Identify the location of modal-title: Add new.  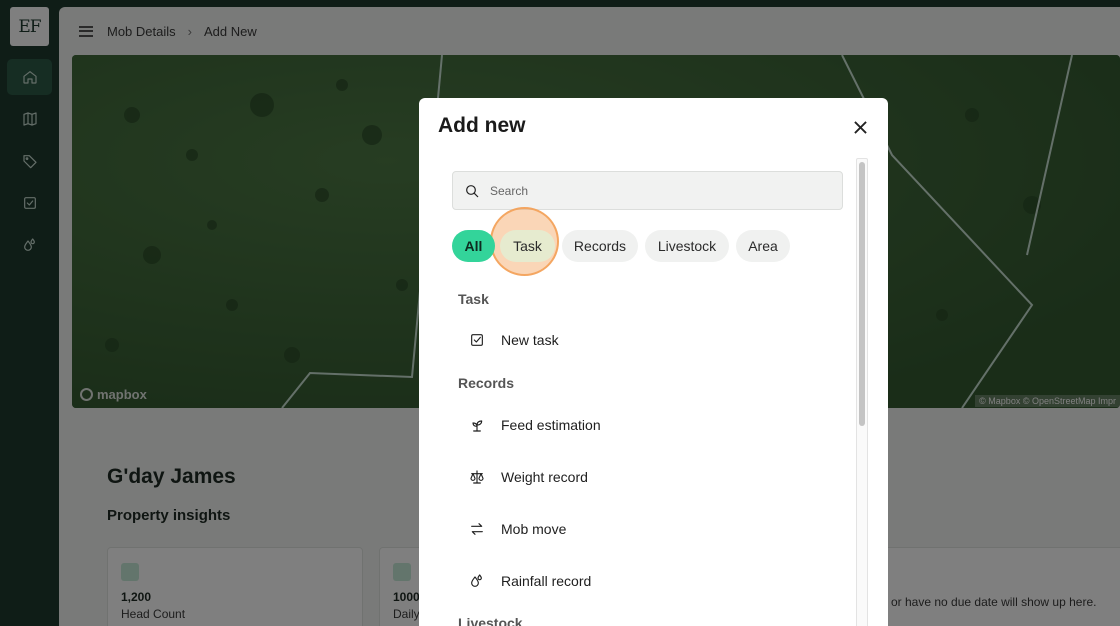
(482, 125).